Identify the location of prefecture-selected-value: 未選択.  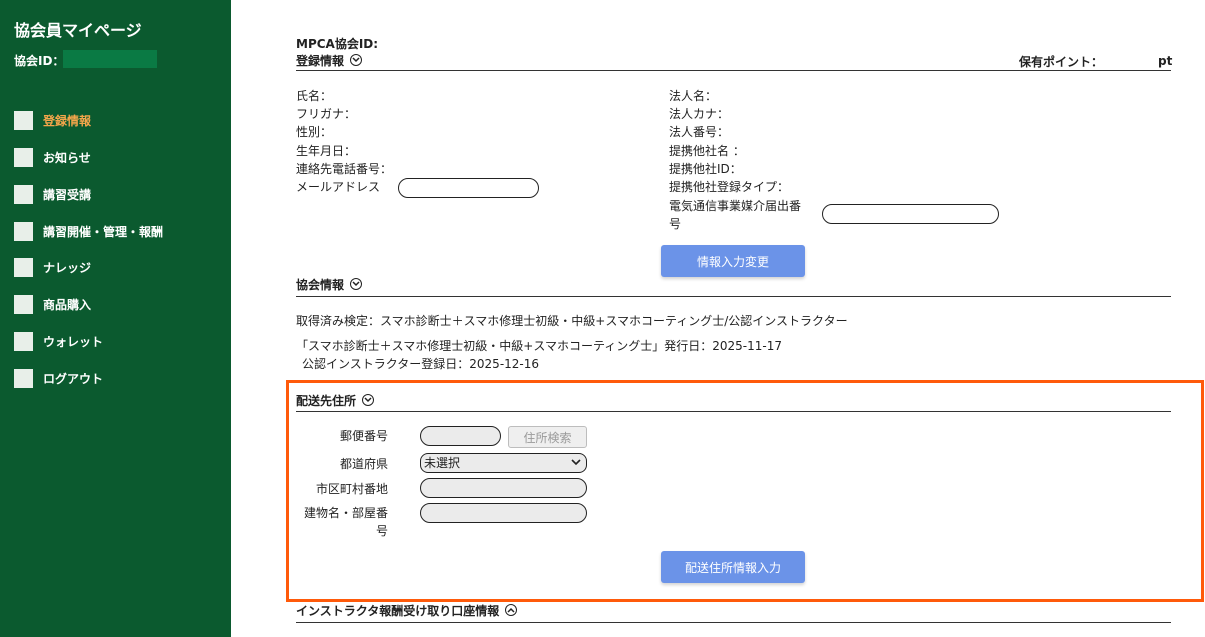
(442, 463).